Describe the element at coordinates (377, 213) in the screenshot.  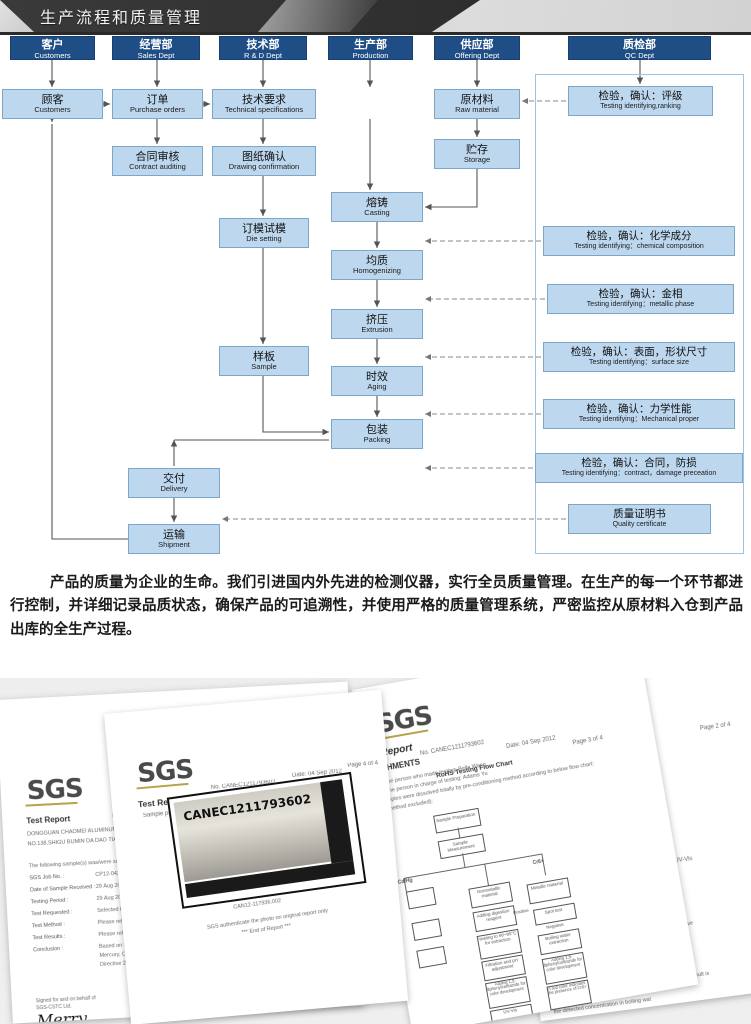
I see `node-label-en: Casting` at that location.